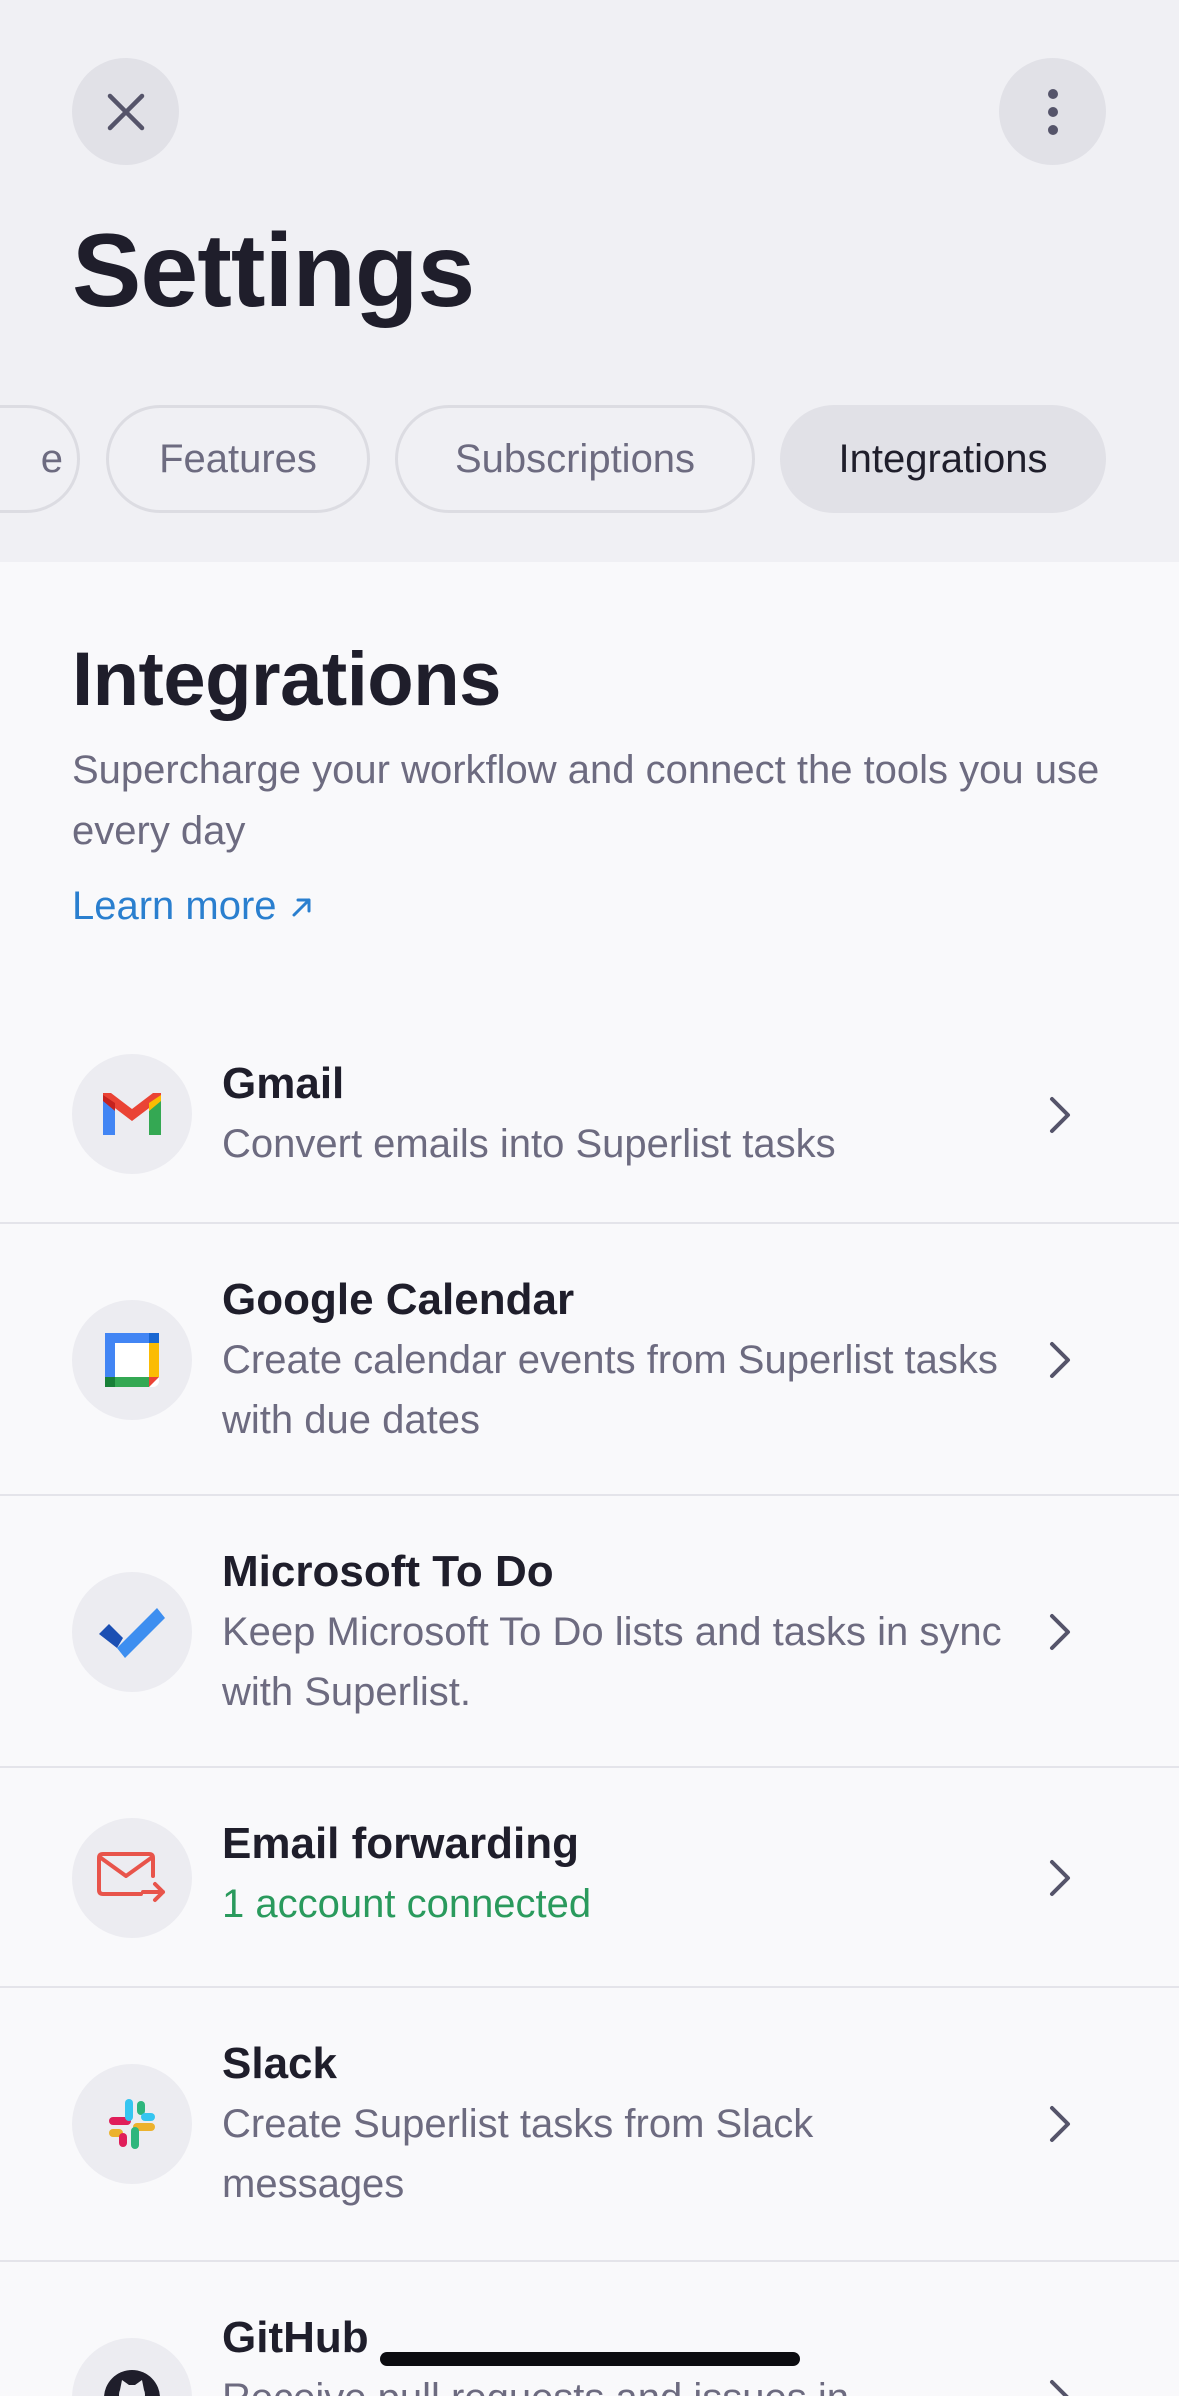 The width and height of the screenshot is (1179, 2396). Describe the element at coordinates (590, 2359) in the screenshot. I see `home-indicator` at that location.